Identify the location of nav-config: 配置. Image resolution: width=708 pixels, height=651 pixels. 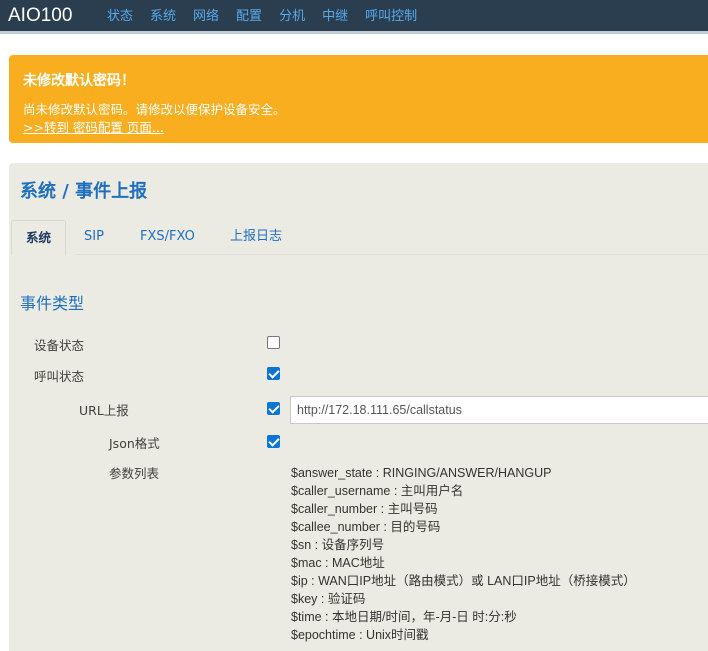
(249, 17).